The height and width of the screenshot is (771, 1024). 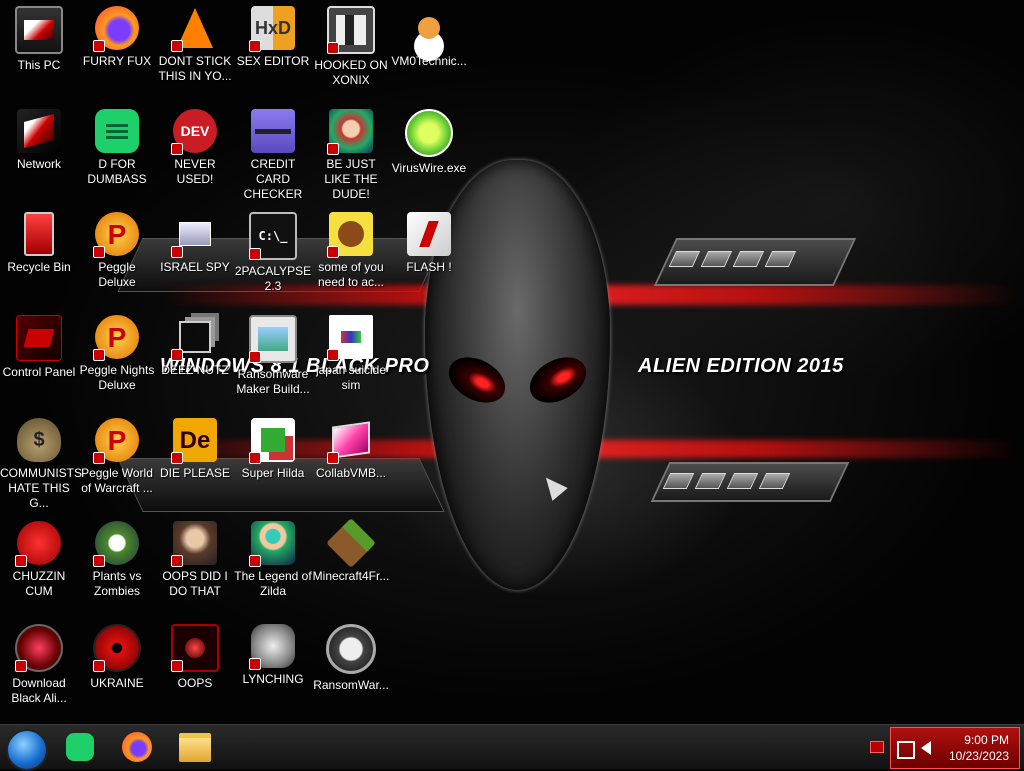 I want to click on desktop-icon-die-please: De DIE PLEASE, so click(x=195, y=446).